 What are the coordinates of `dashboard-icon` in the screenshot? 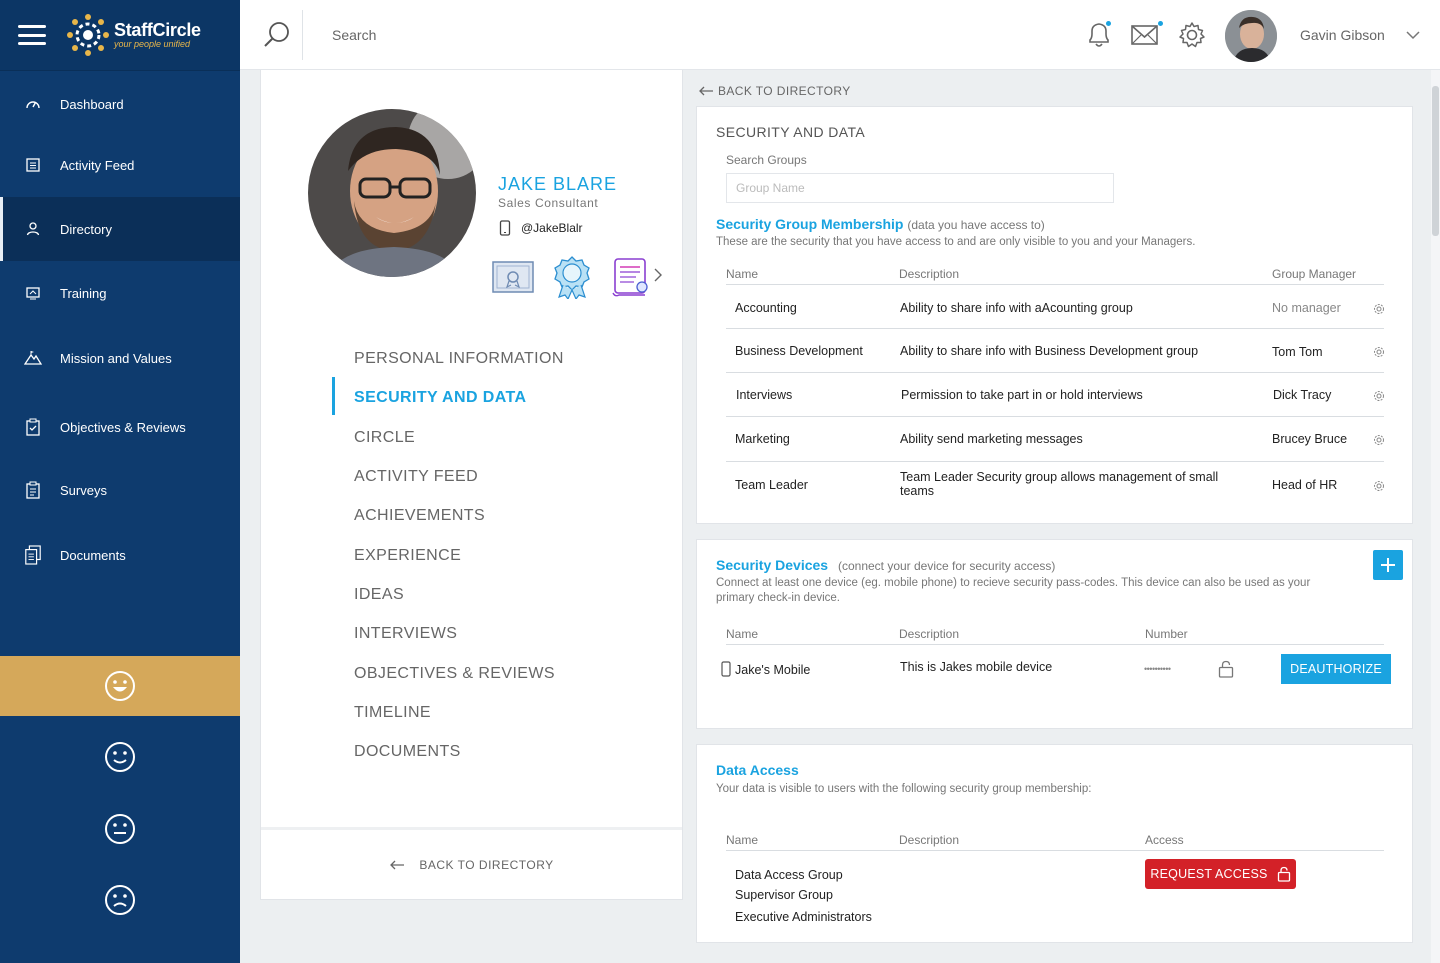 It's located at (33, 104).